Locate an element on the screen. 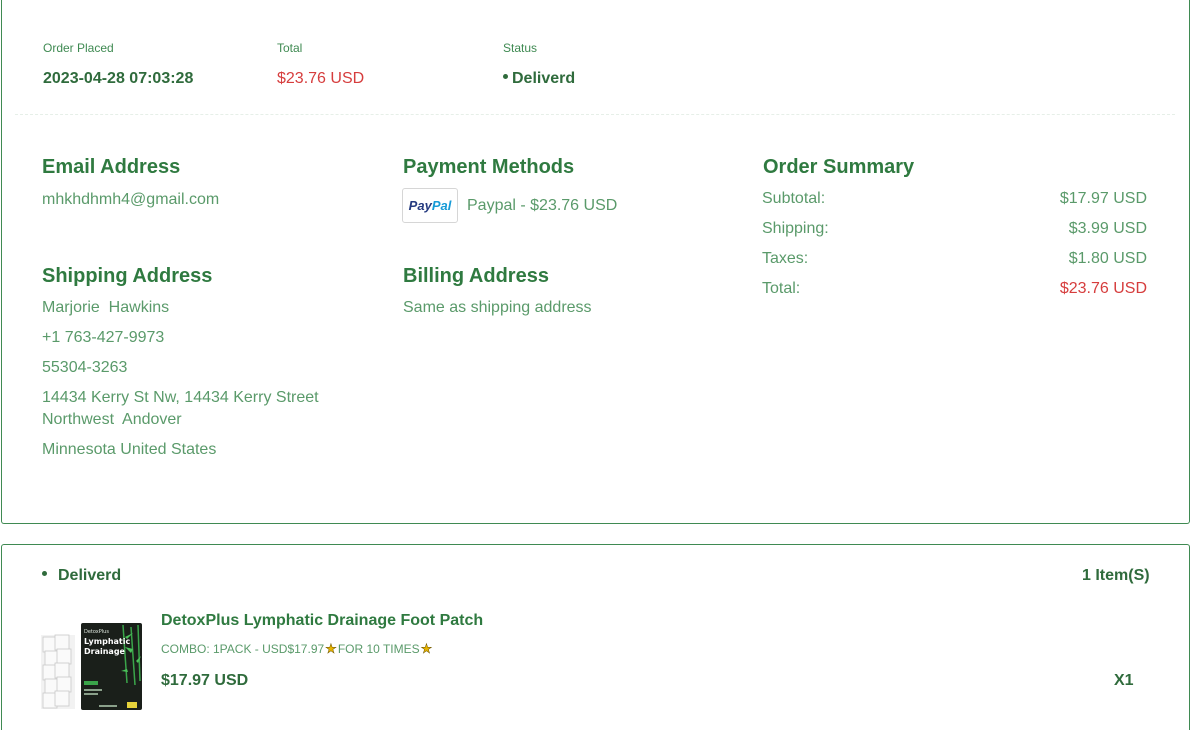 This screenshot has width=1201, height=730. shipping-phone: +1 763-427-9973 is located at coordinates (103, 337).